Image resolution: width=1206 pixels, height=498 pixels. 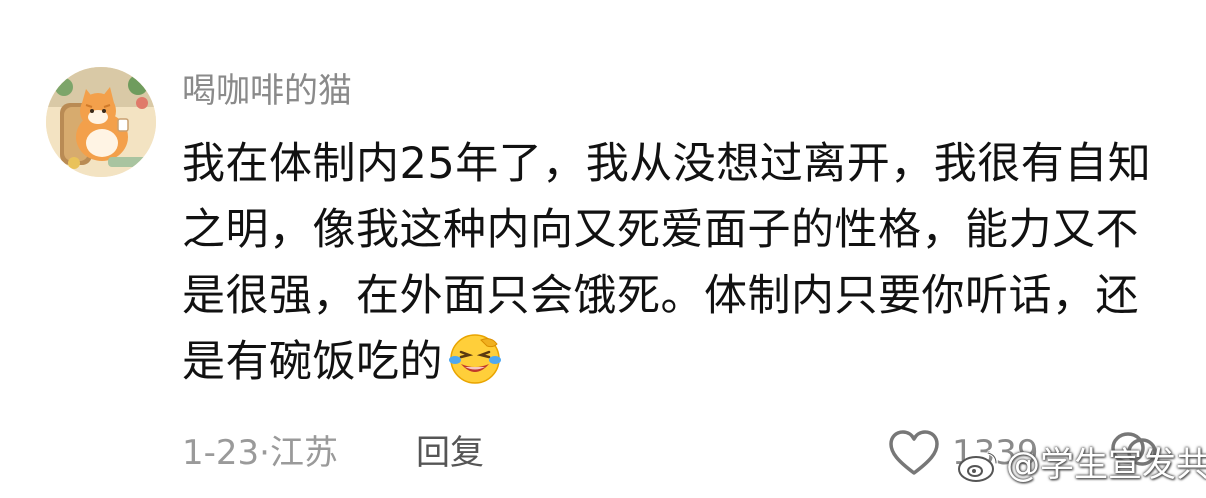 I want to click on comment-text-line: 我在体制内25年了，我从没想过离开，我很有自知, so click(x=667, y=164).